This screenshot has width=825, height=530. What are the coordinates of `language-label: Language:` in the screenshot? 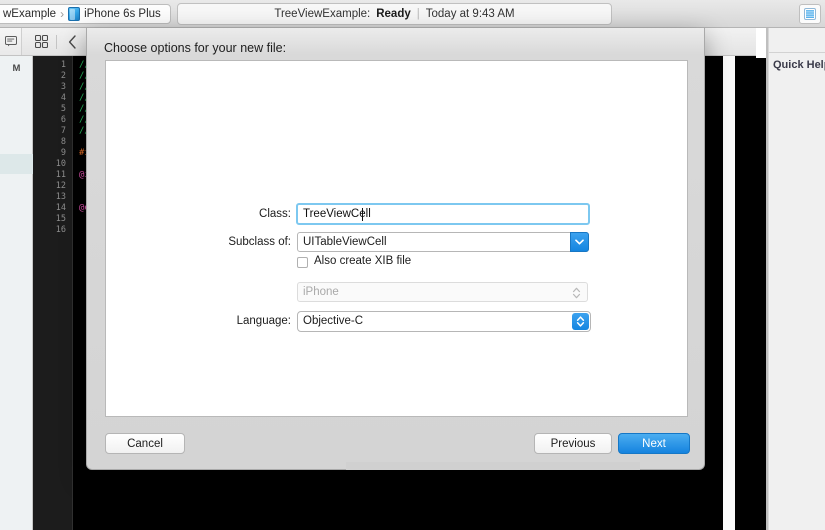 It's located at (263, 321).